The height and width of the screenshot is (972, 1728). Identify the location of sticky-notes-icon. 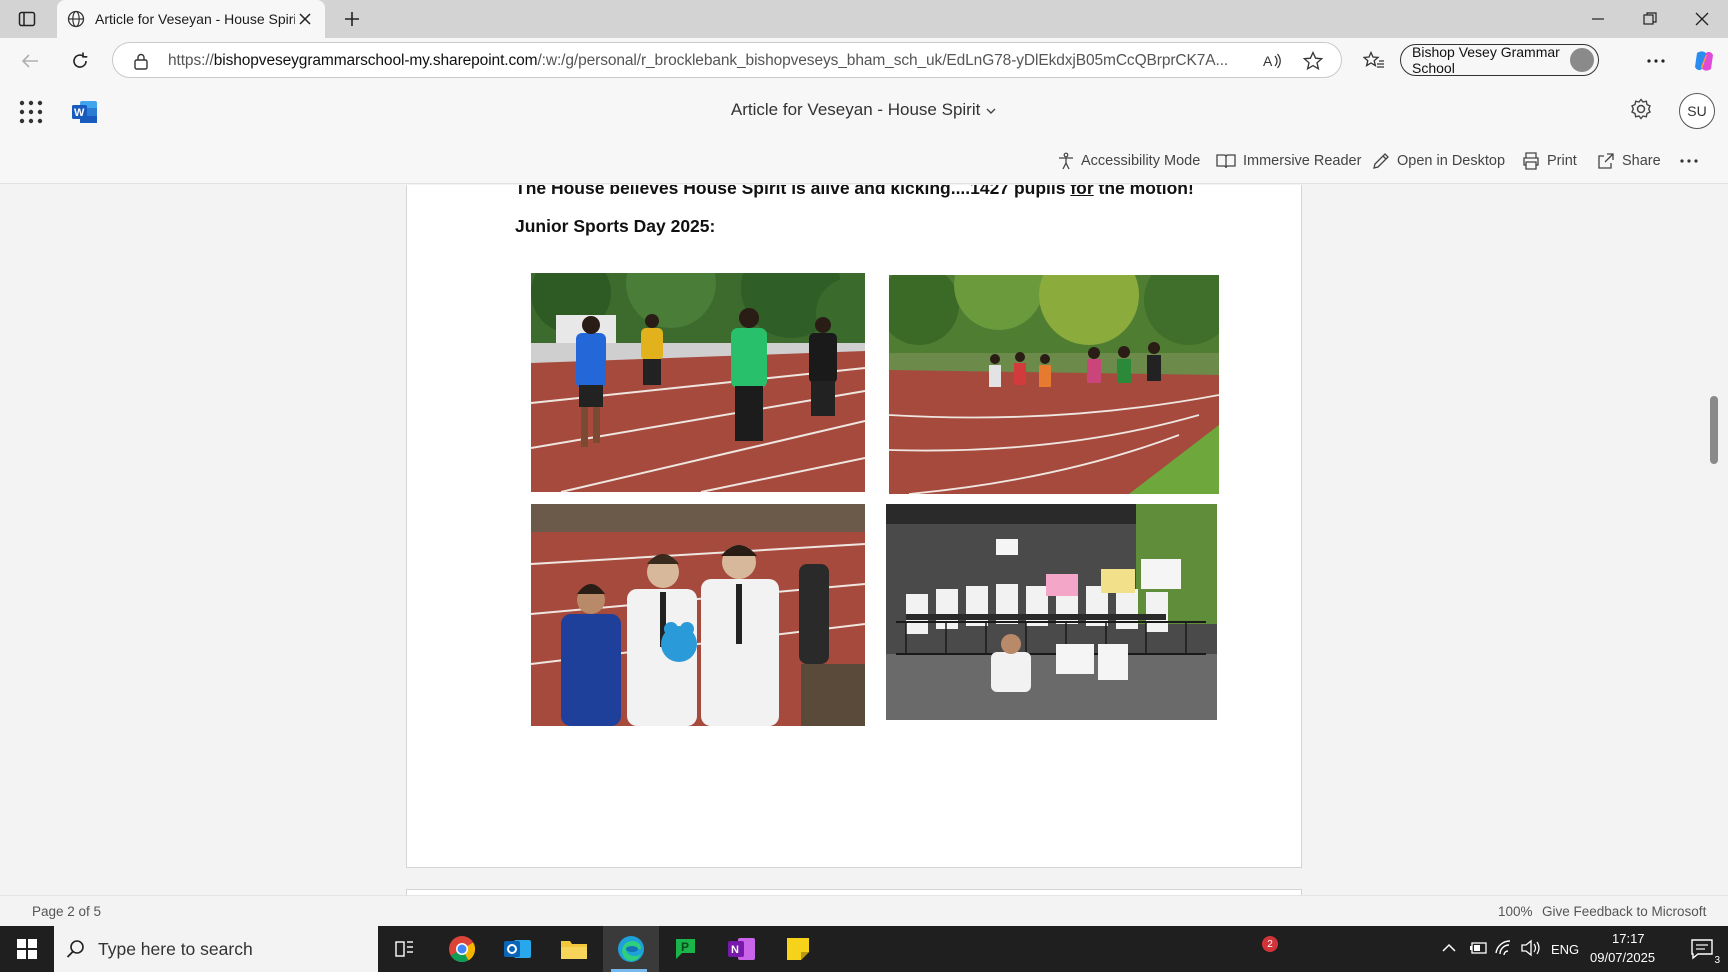
(798, 949).